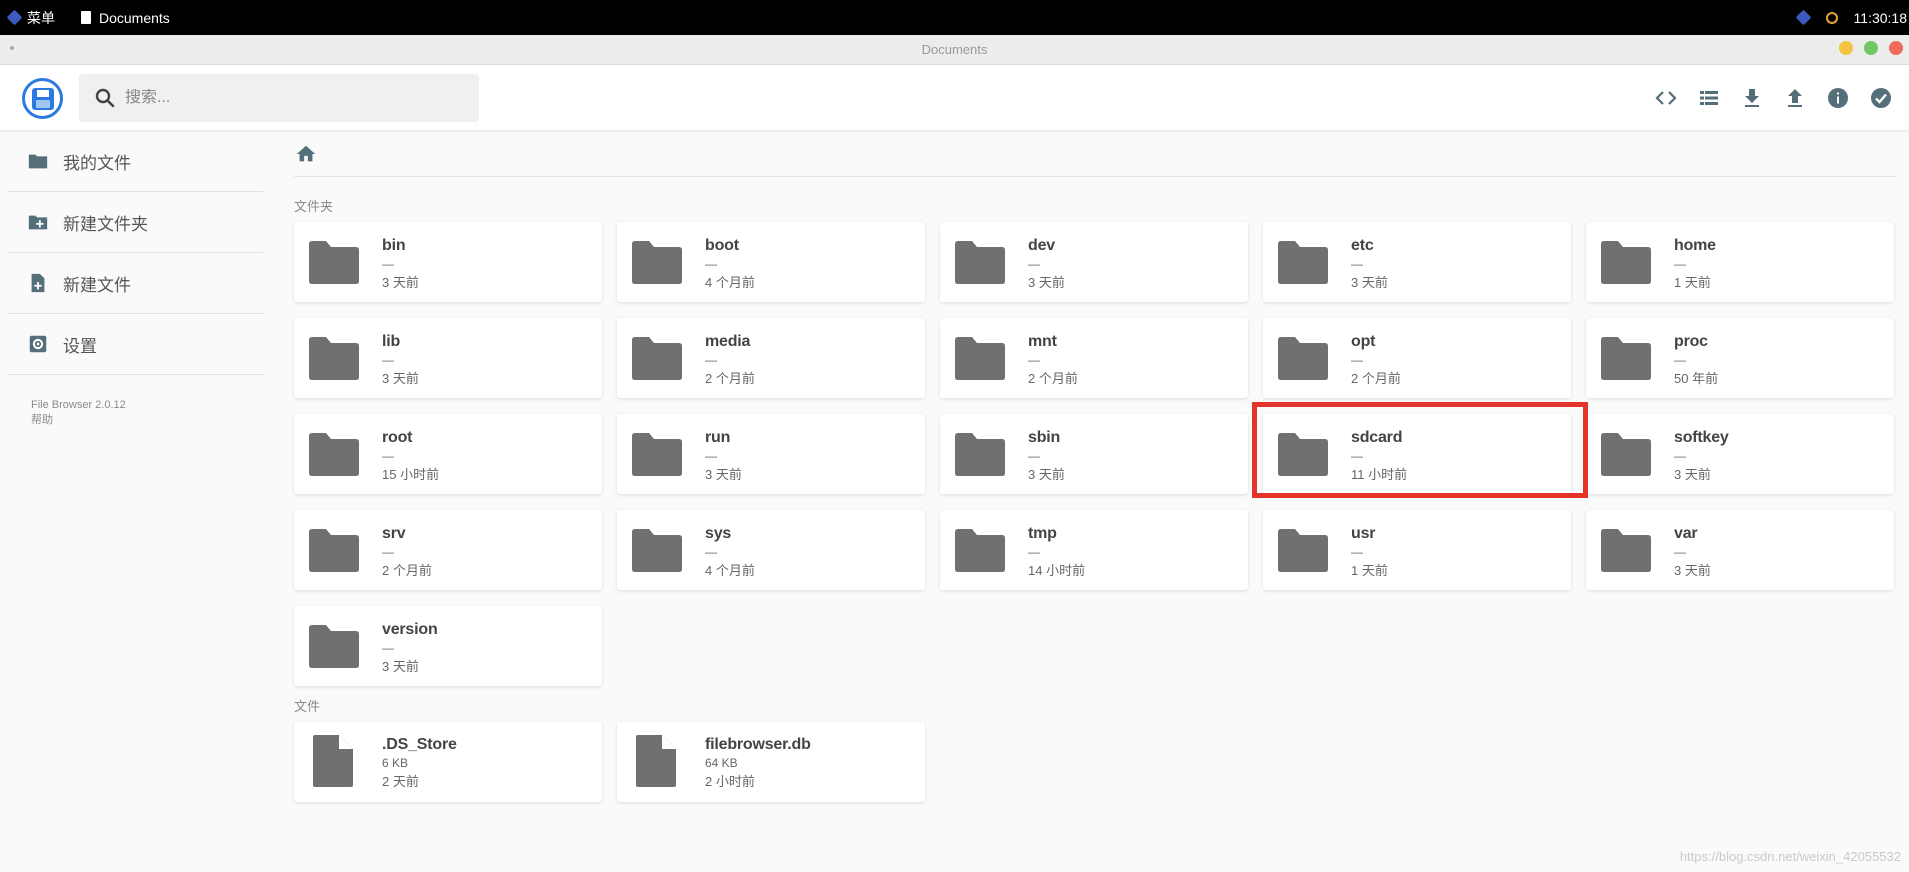 This screenshot has width=1909, height=872. I want to click on folder-card-proc: proc — 50 年前, so click(1740, 358).